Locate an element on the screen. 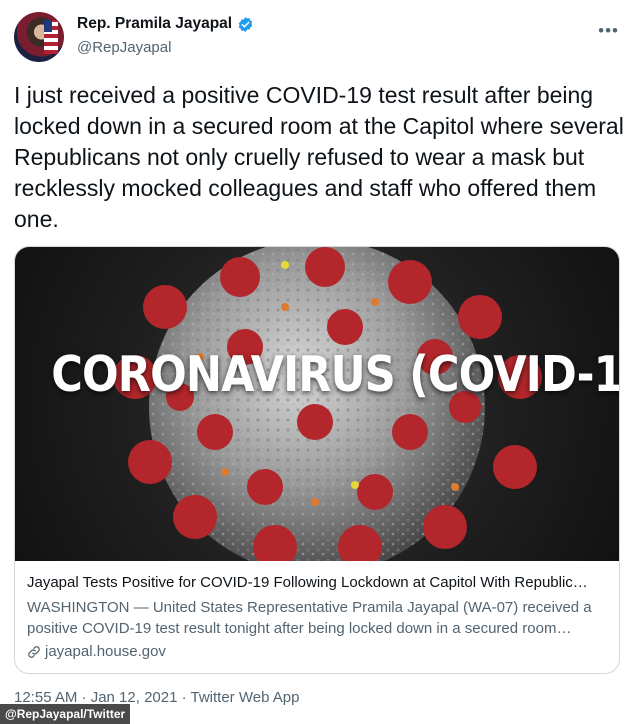 This screenshot has height=724, width=634. display-name-row: Rep. Pramila Jayapal is located at coordinates (165, 24).